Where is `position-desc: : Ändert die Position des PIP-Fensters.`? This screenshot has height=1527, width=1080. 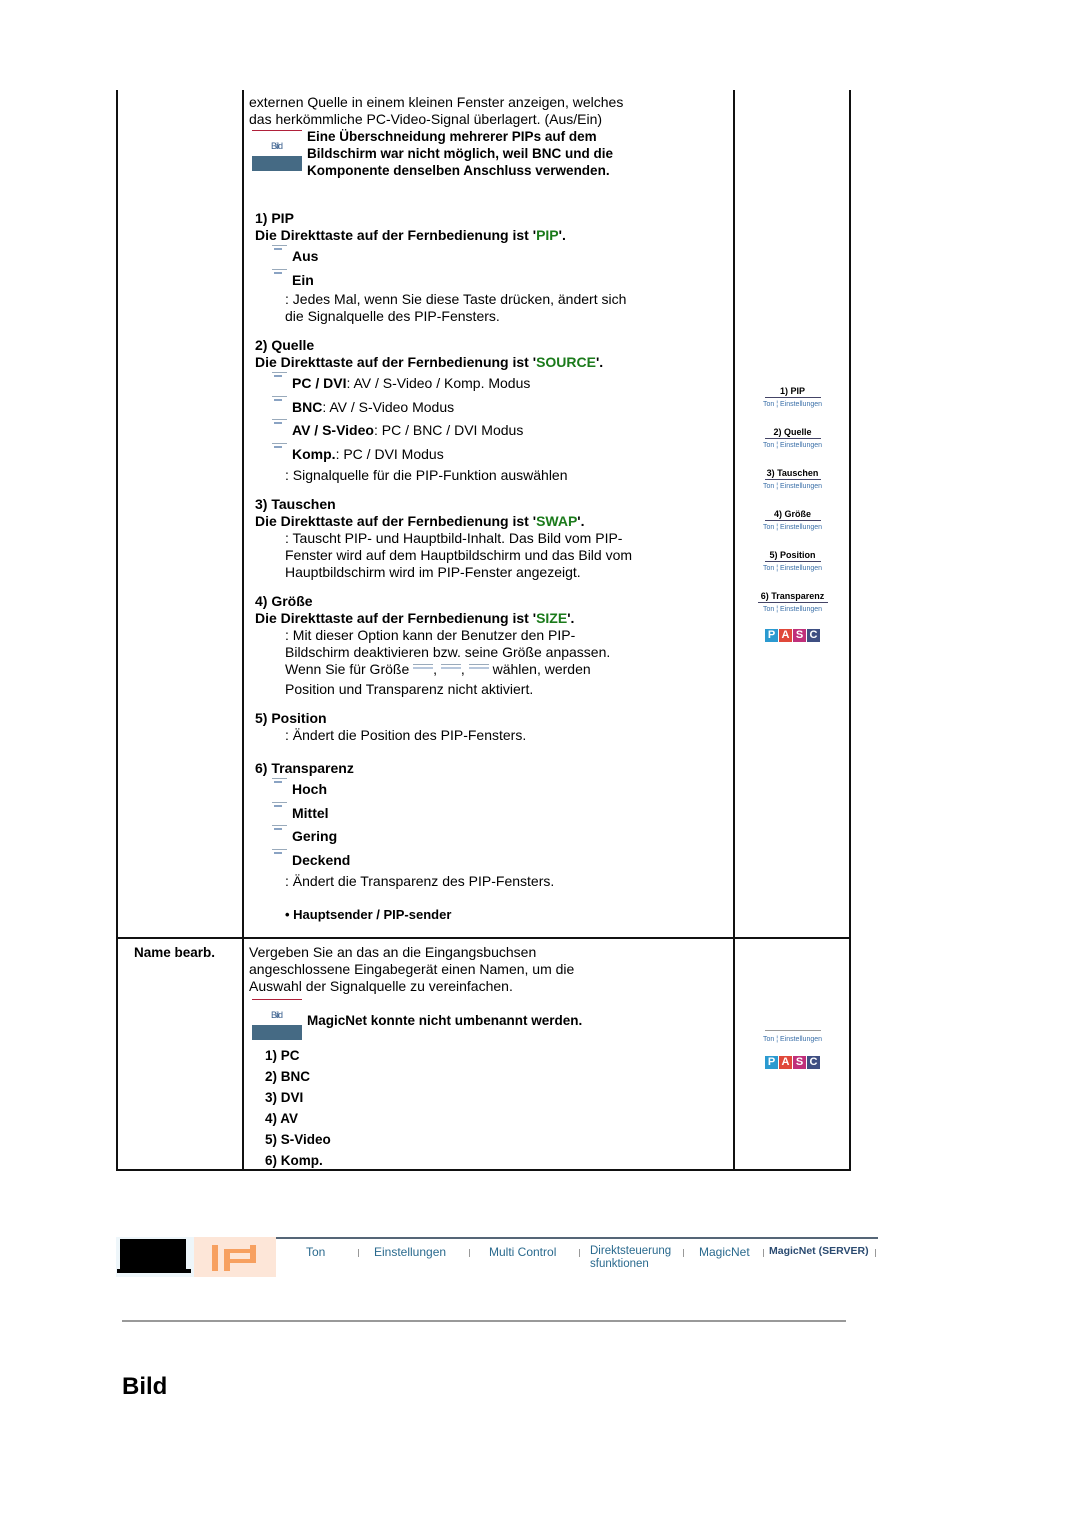
position-desc: : Ändert die Position des PIP-Fensters. is located at coordinates (406, 735).